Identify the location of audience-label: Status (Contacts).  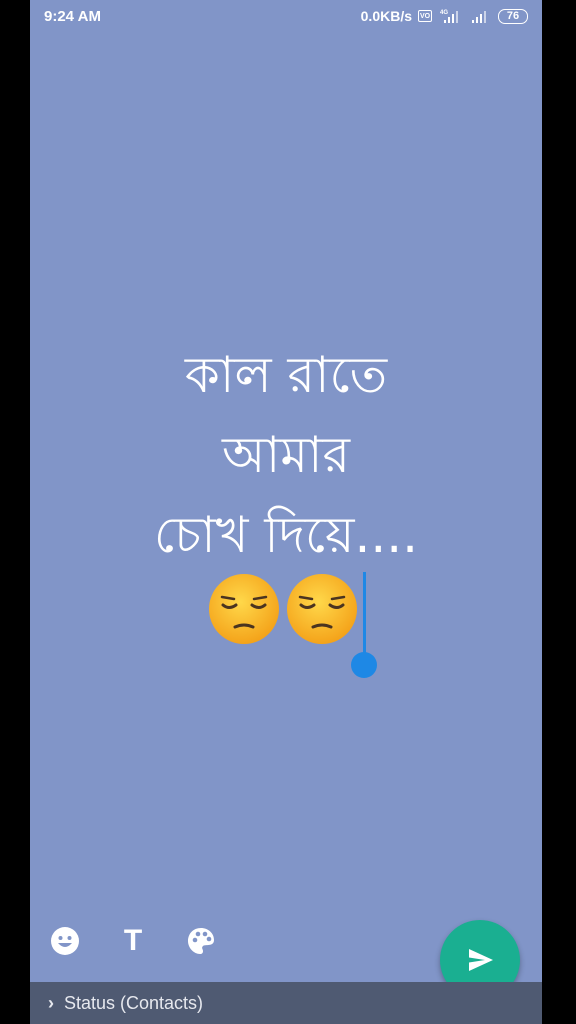
(134, 1002).